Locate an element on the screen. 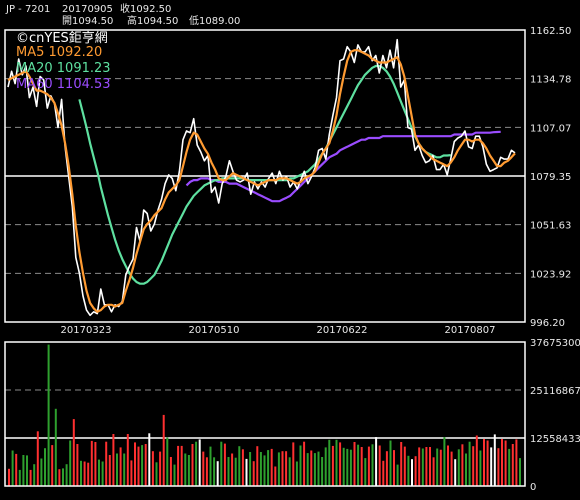 This screenshot has width=580, height=500. price-x-axis: 20170323 20170510 20170622 20170807 is located at coordinates (278, 330).